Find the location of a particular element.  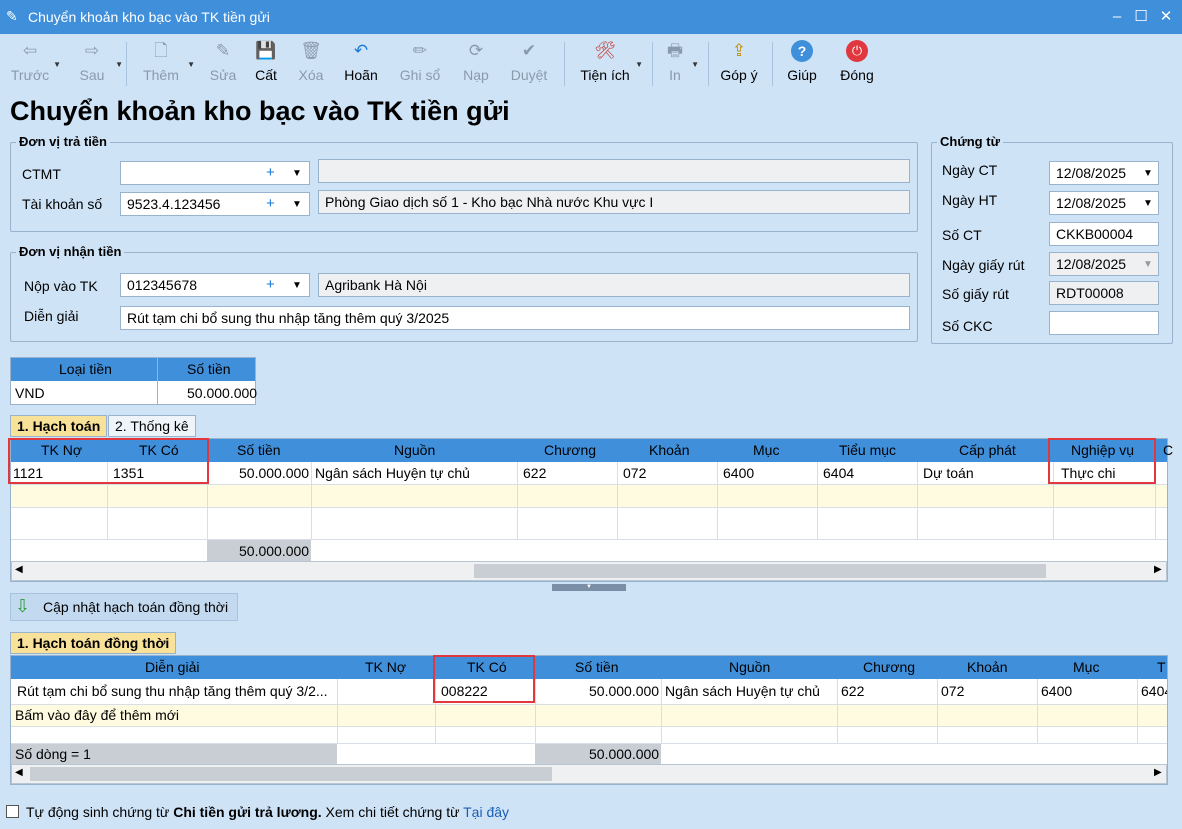

date-ct-label: Ngày CT is located at coordinates (970, 170).